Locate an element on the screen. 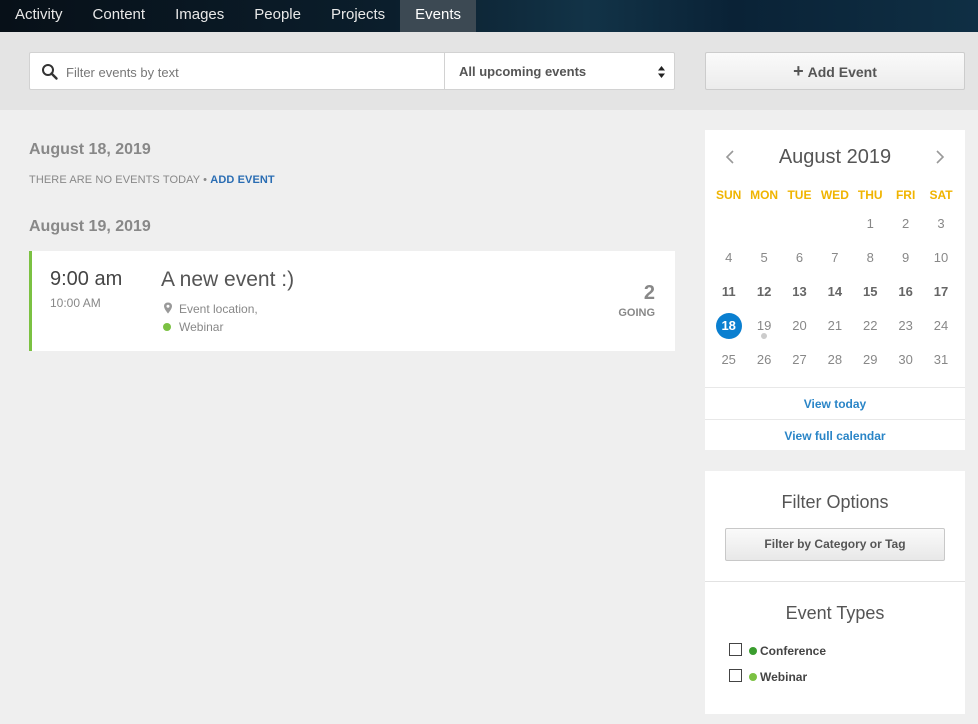 Image resolution: width=978 pixels, height=724 pixels. day-heading: August 18, 2019 is located at coordinates (90, 149).